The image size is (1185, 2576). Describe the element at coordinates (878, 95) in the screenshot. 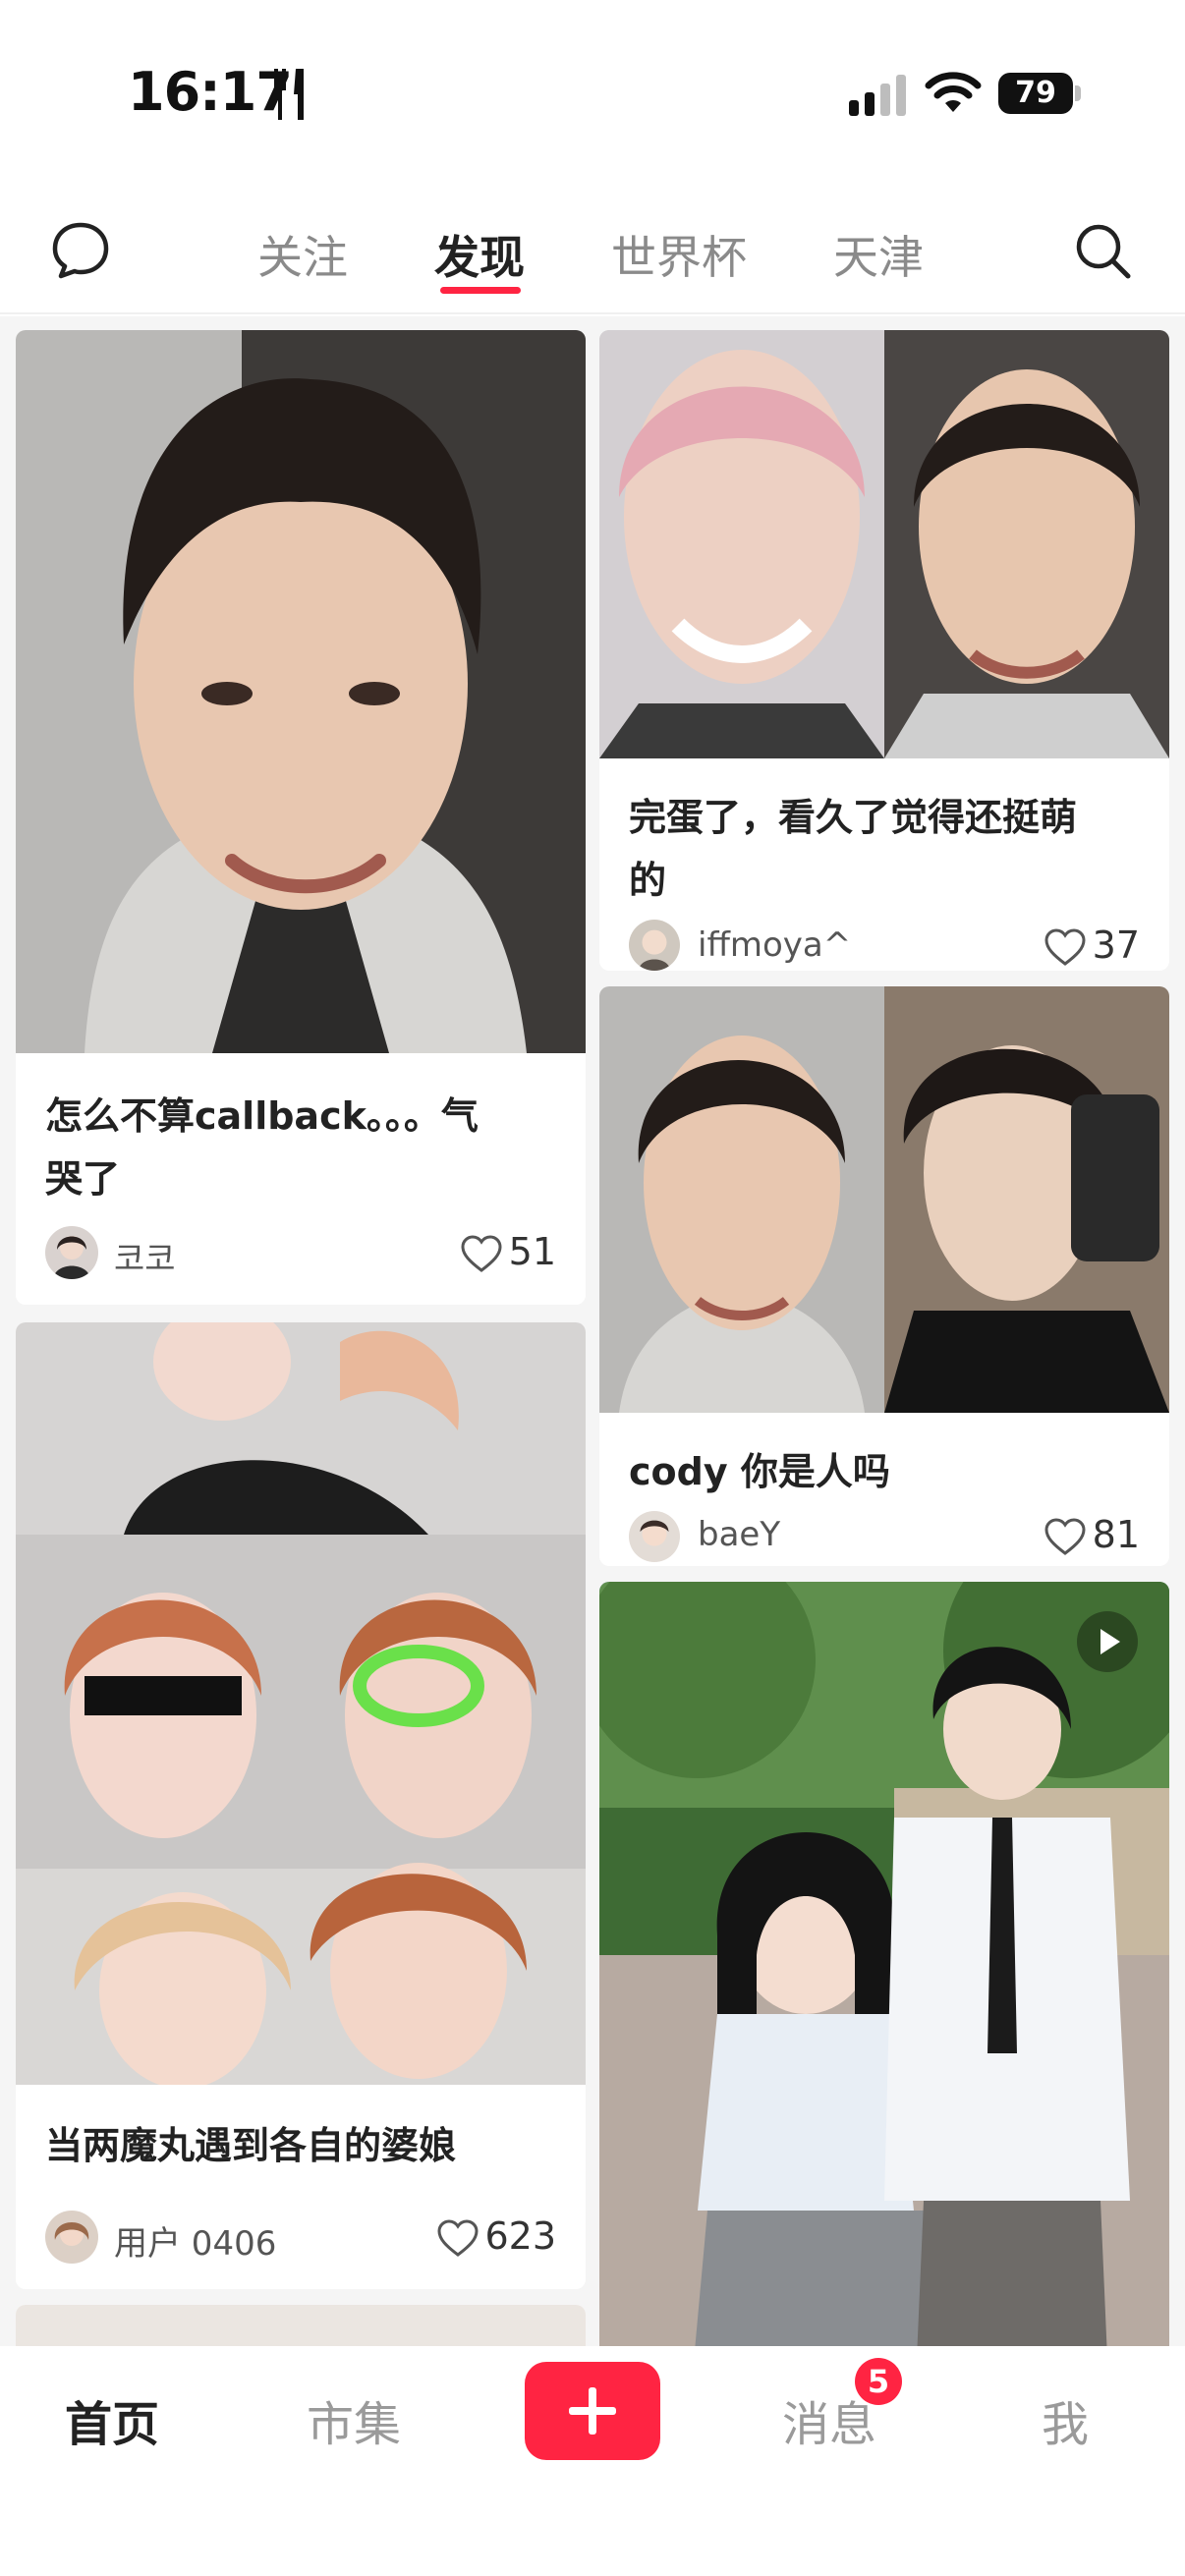

I see `cellular-signal-icon` at that location.